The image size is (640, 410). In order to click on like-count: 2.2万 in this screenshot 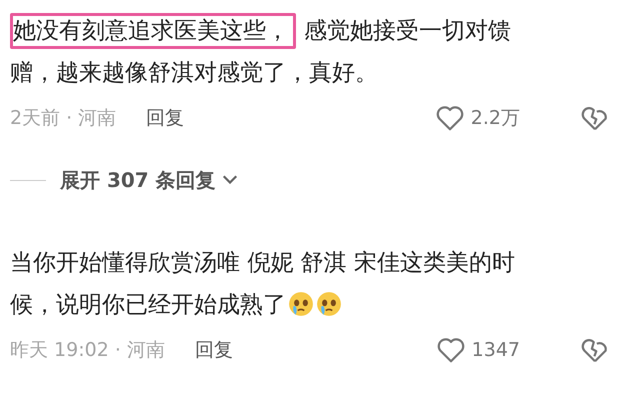, I will do `click(495, 118)`.